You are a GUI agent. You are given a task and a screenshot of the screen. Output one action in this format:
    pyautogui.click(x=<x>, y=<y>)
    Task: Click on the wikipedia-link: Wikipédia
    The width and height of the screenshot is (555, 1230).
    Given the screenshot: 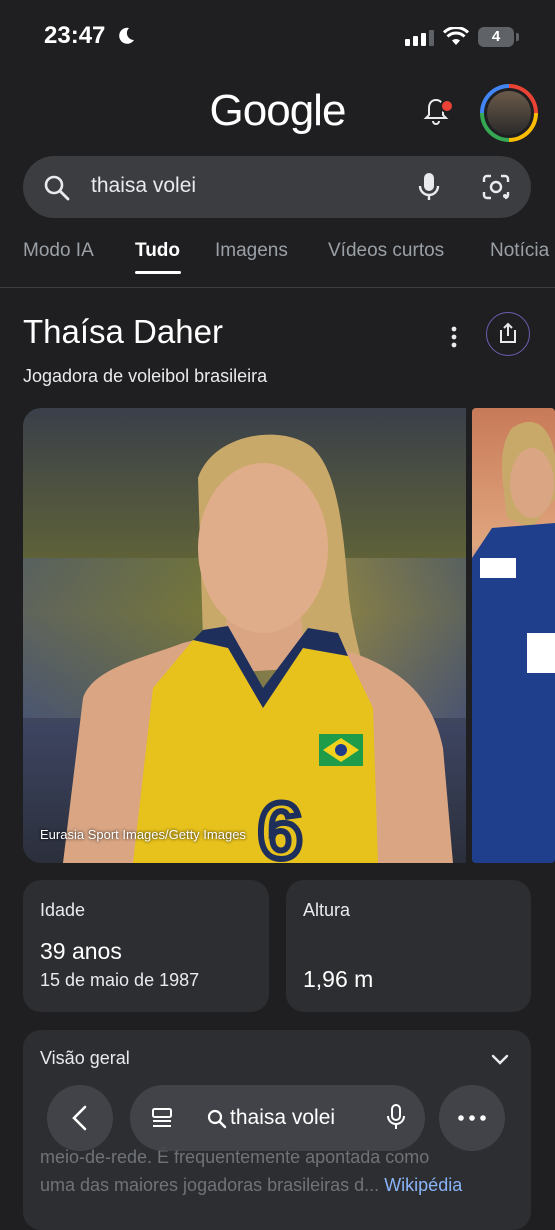 What is the action you would take?
    pyautogui.click(x=423, y=1185)
    